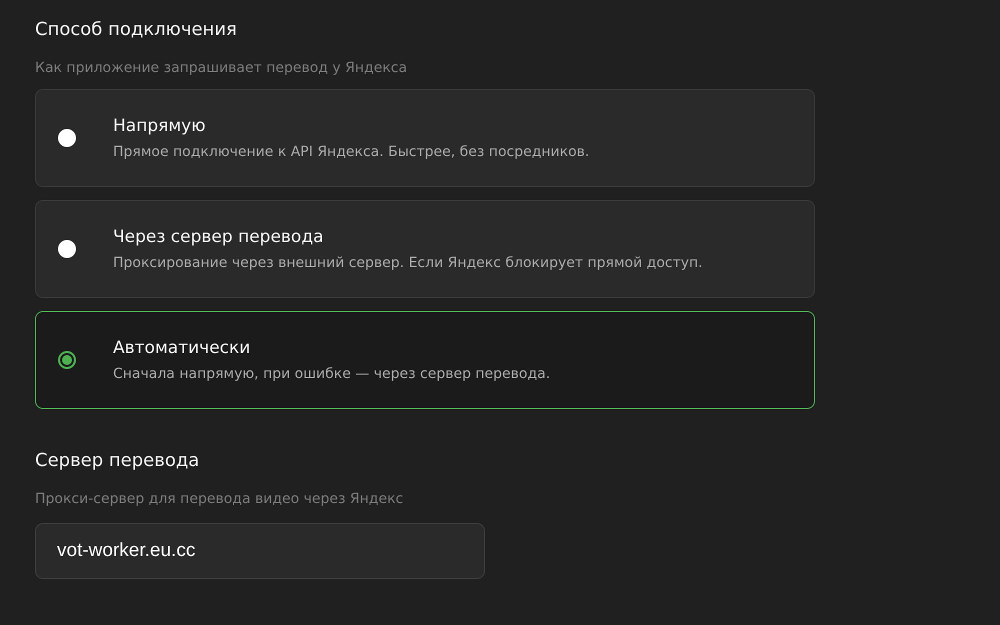  Describe the element at coordinates (181, 348) in the screenshot. I see `option-label: Автоматически` at that location.